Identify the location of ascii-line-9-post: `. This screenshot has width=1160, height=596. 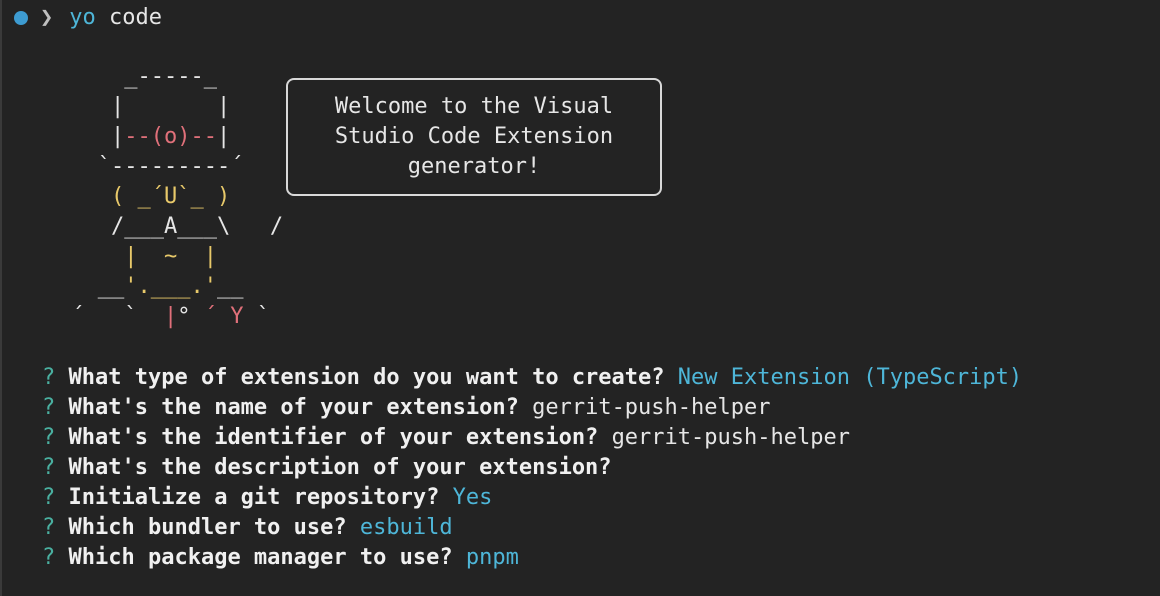
(263, 316).